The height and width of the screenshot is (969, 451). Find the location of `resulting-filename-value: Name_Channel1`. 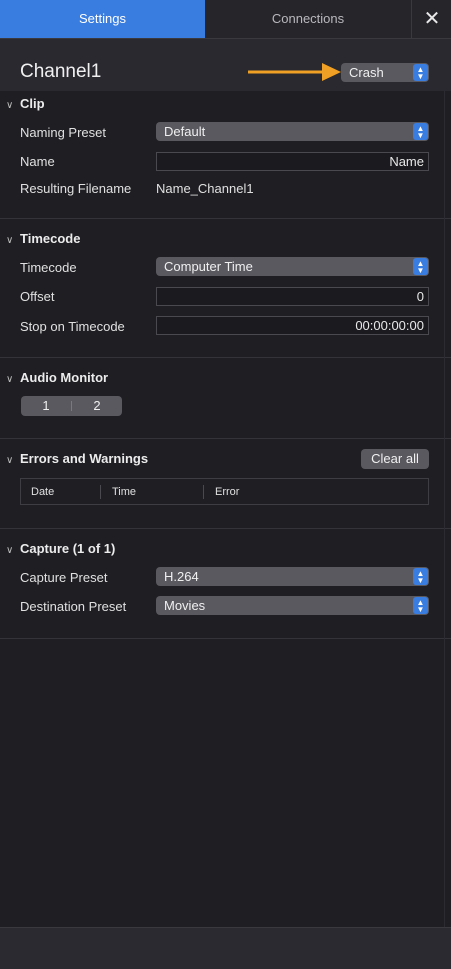

resulting-filename-value: Name_Channel1 is located at coordinates (205, 188).